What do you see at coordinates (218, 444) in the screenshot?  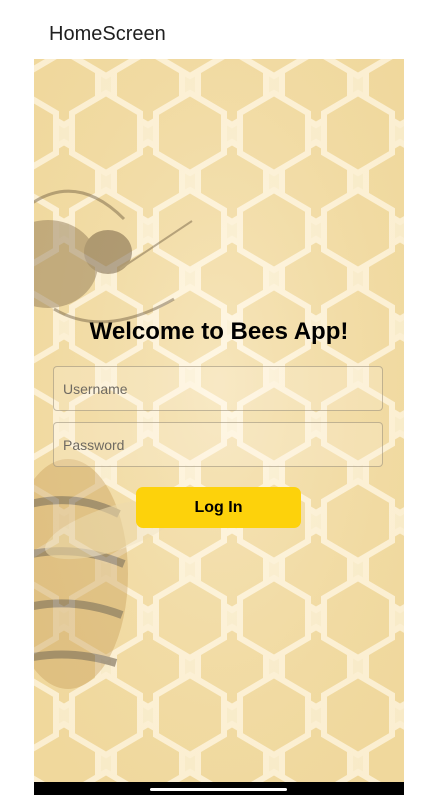 I see `password-input` at bounding box center [218, 444].